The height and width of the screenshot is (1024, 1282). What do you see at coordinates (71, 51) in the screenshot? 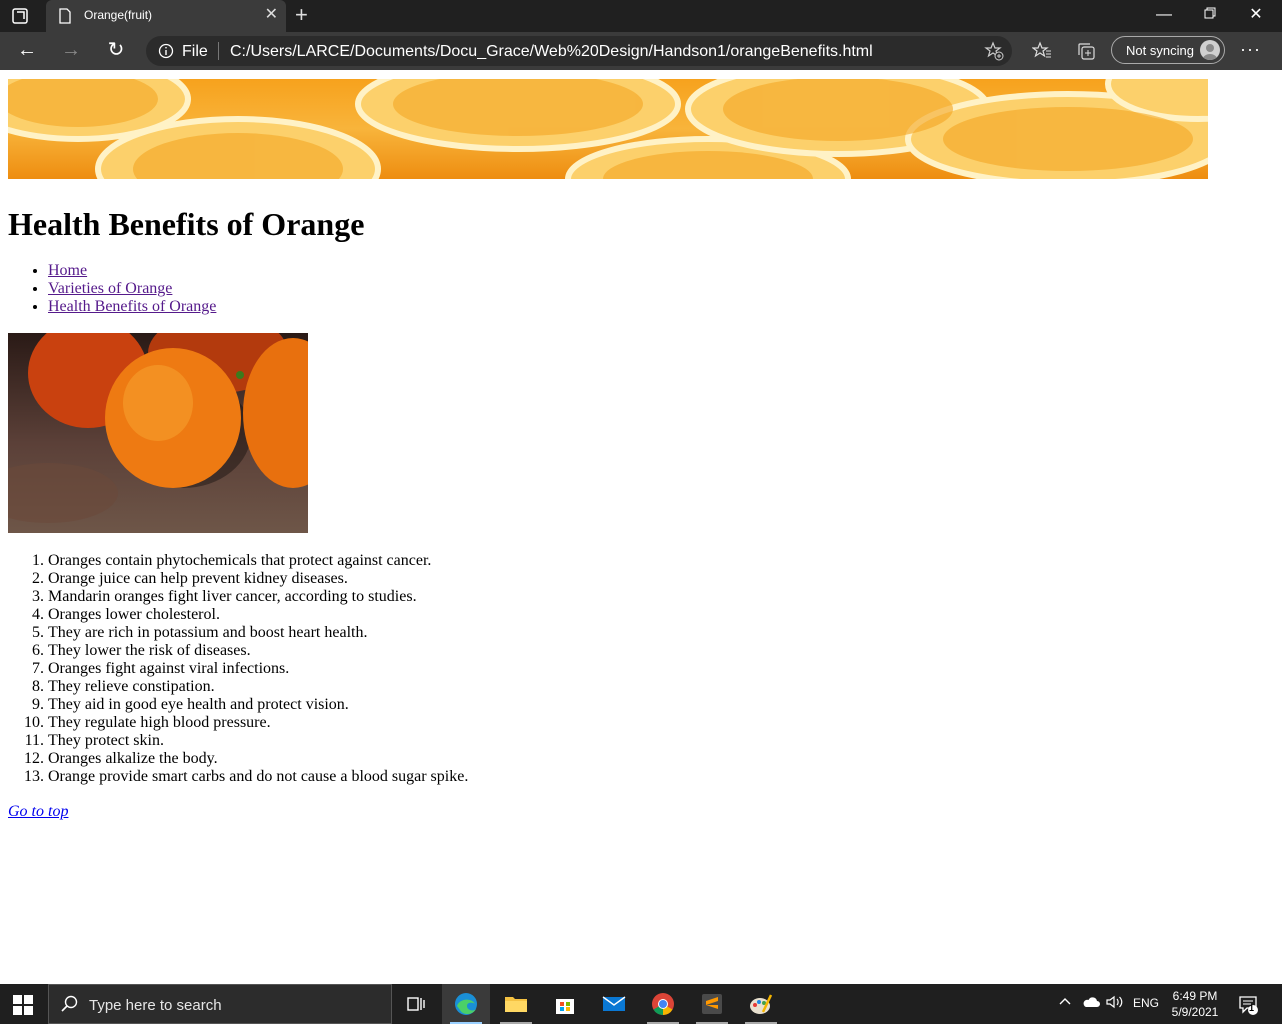
I see `forward-icon: →` at bounding box center [71, 51].